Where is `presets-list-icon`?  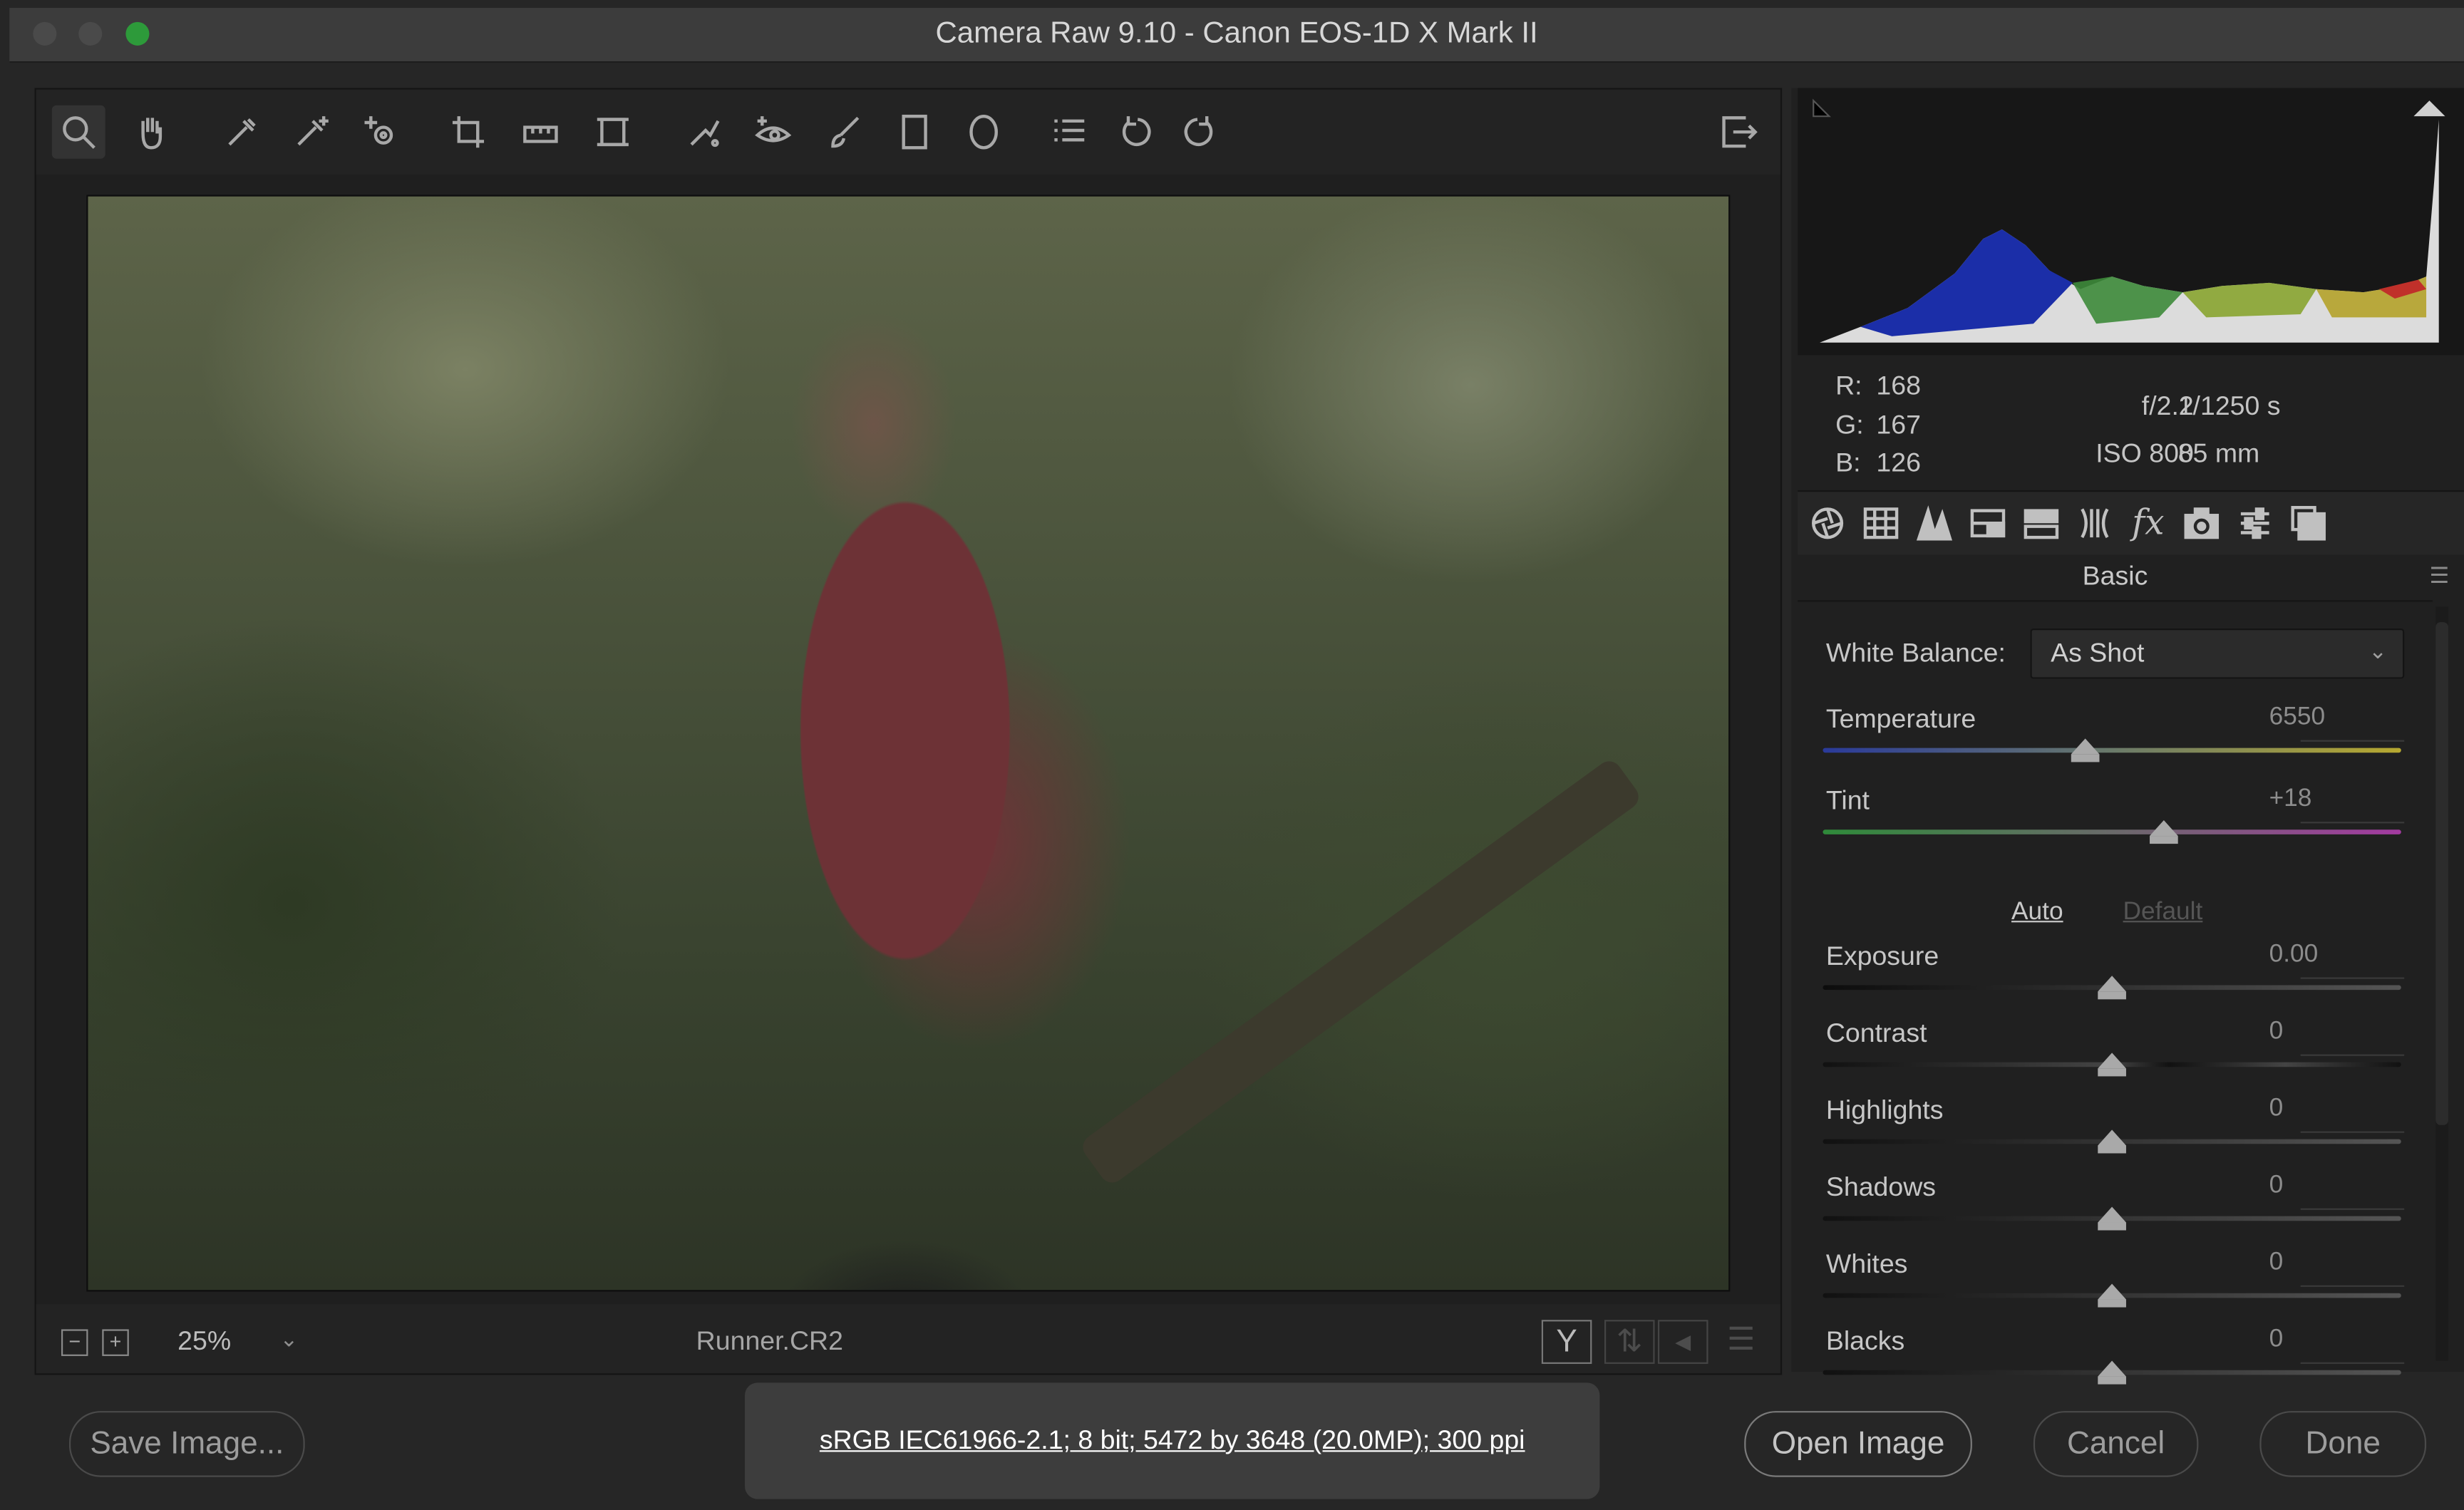
presets-list-icon is located at coordinates (1069, 132).